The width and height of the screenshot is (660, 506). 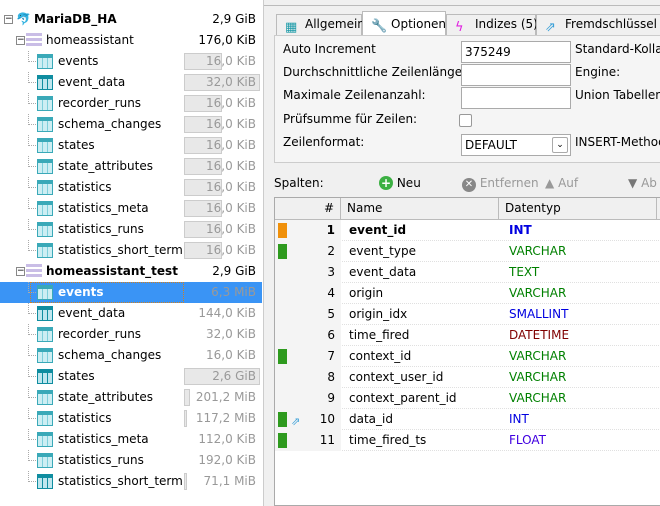 I want to click on database-label: homeassistant, so click(x=90, y=40).